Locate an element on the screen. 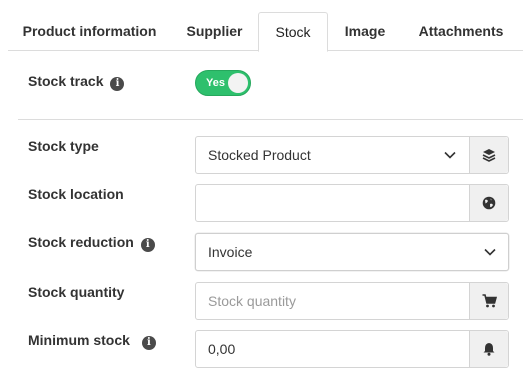 This screenshot has height=376, width=523. stock-quantity-addon is located at coordinates (488, 301).